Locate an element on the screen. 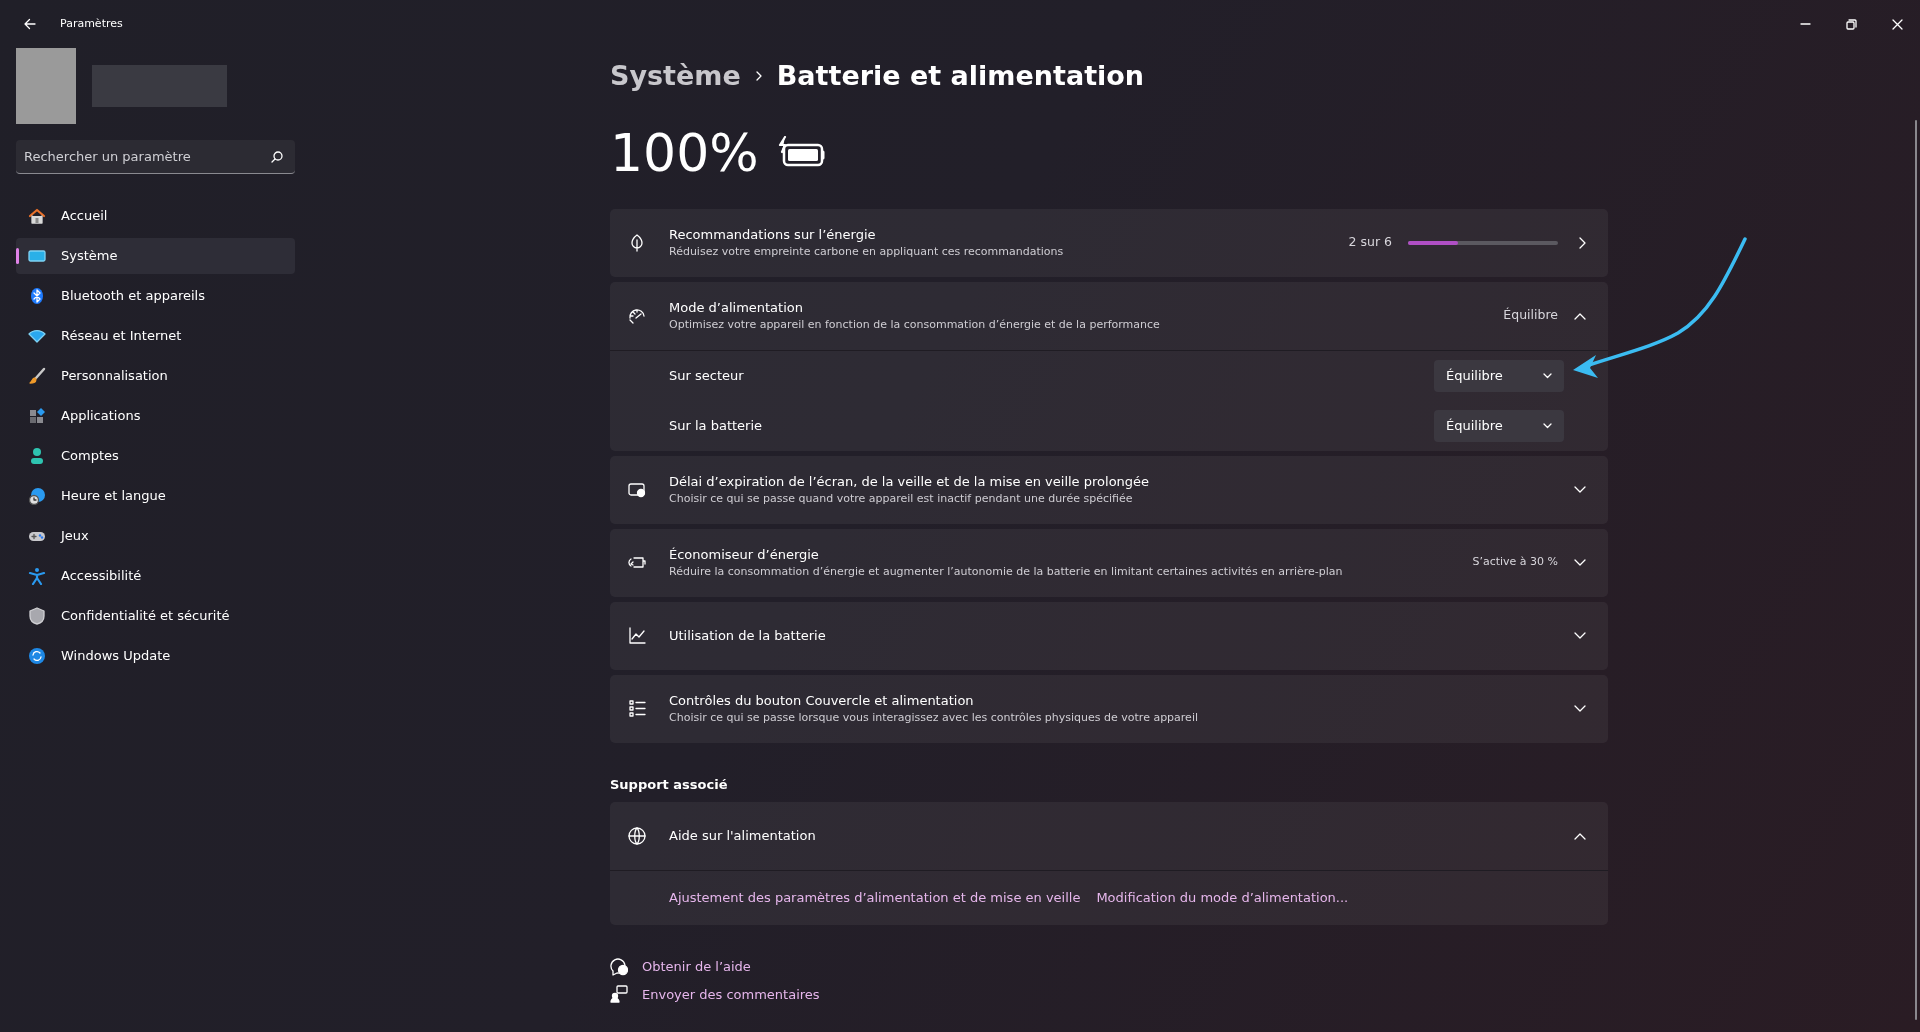  card-title: Recommandations sur l’énergie is located at coordinates (773, 234).